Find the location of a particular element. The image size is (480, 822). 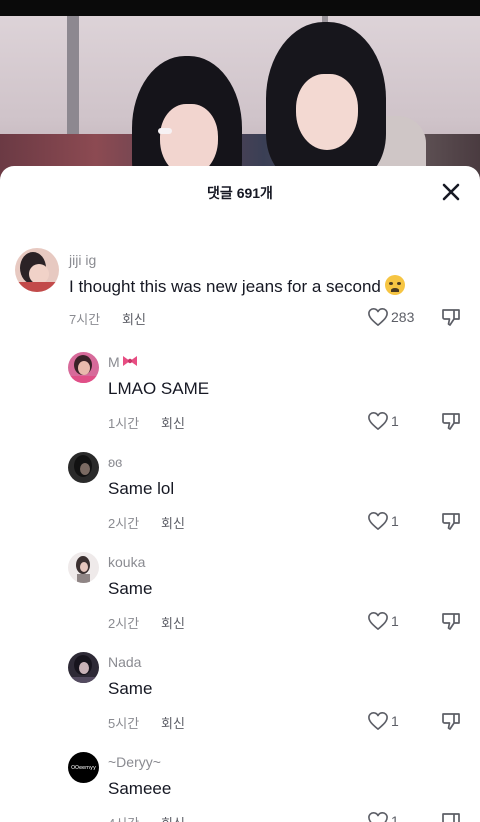

comments-count-title: 댓글 691개 is located at coordinates (240, 193).